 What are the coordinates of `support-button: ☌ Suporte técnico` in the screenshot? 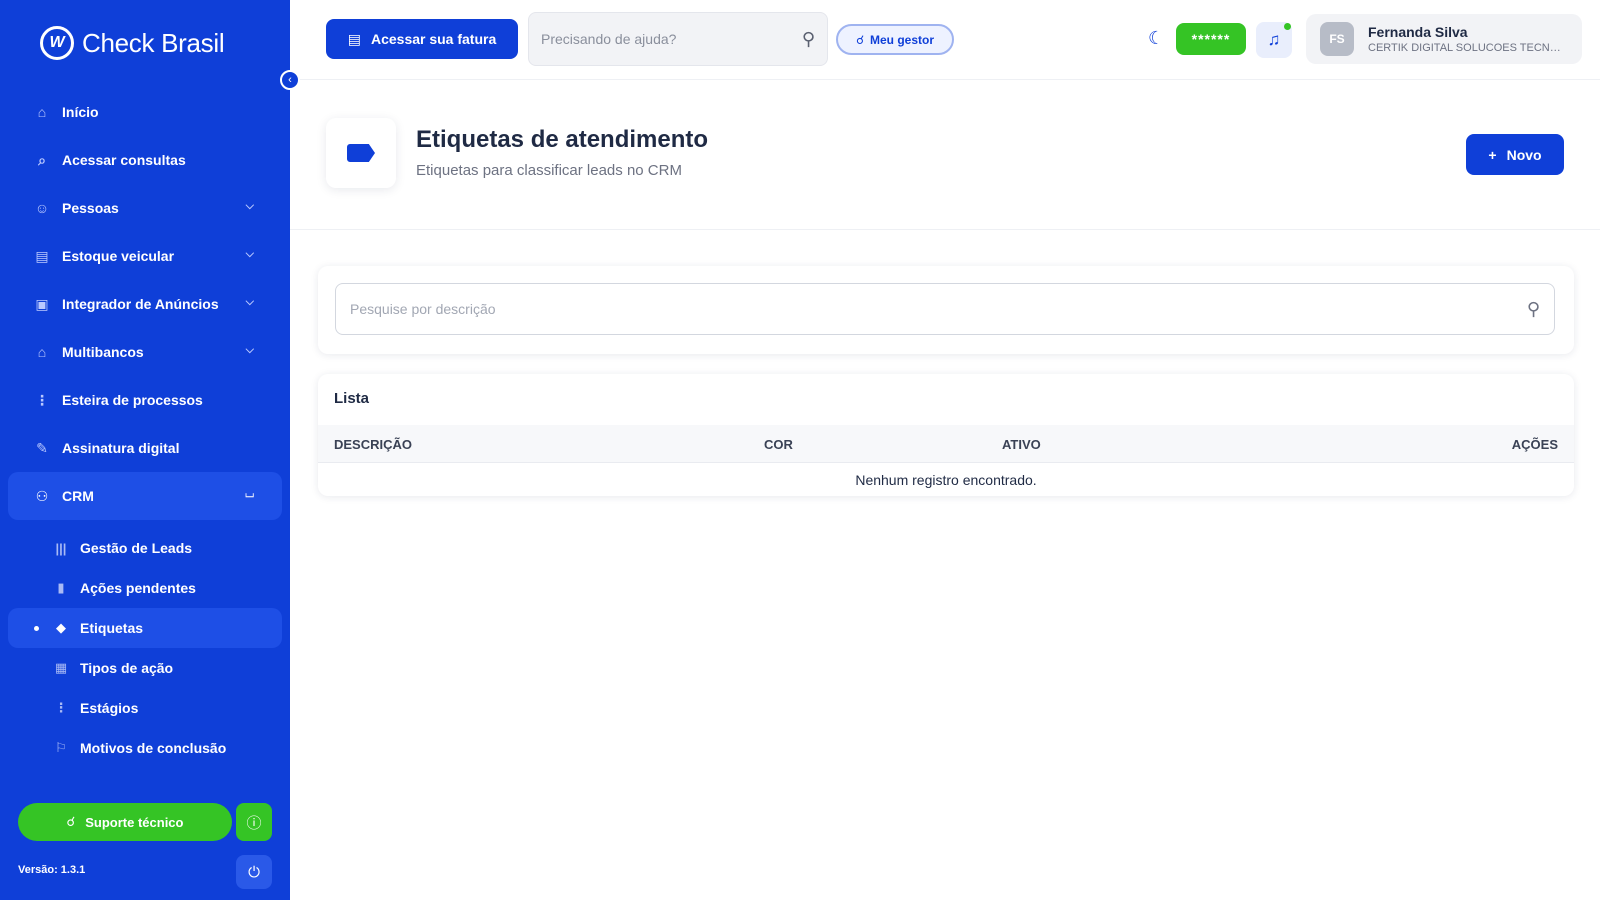 It's located at (125, 822).